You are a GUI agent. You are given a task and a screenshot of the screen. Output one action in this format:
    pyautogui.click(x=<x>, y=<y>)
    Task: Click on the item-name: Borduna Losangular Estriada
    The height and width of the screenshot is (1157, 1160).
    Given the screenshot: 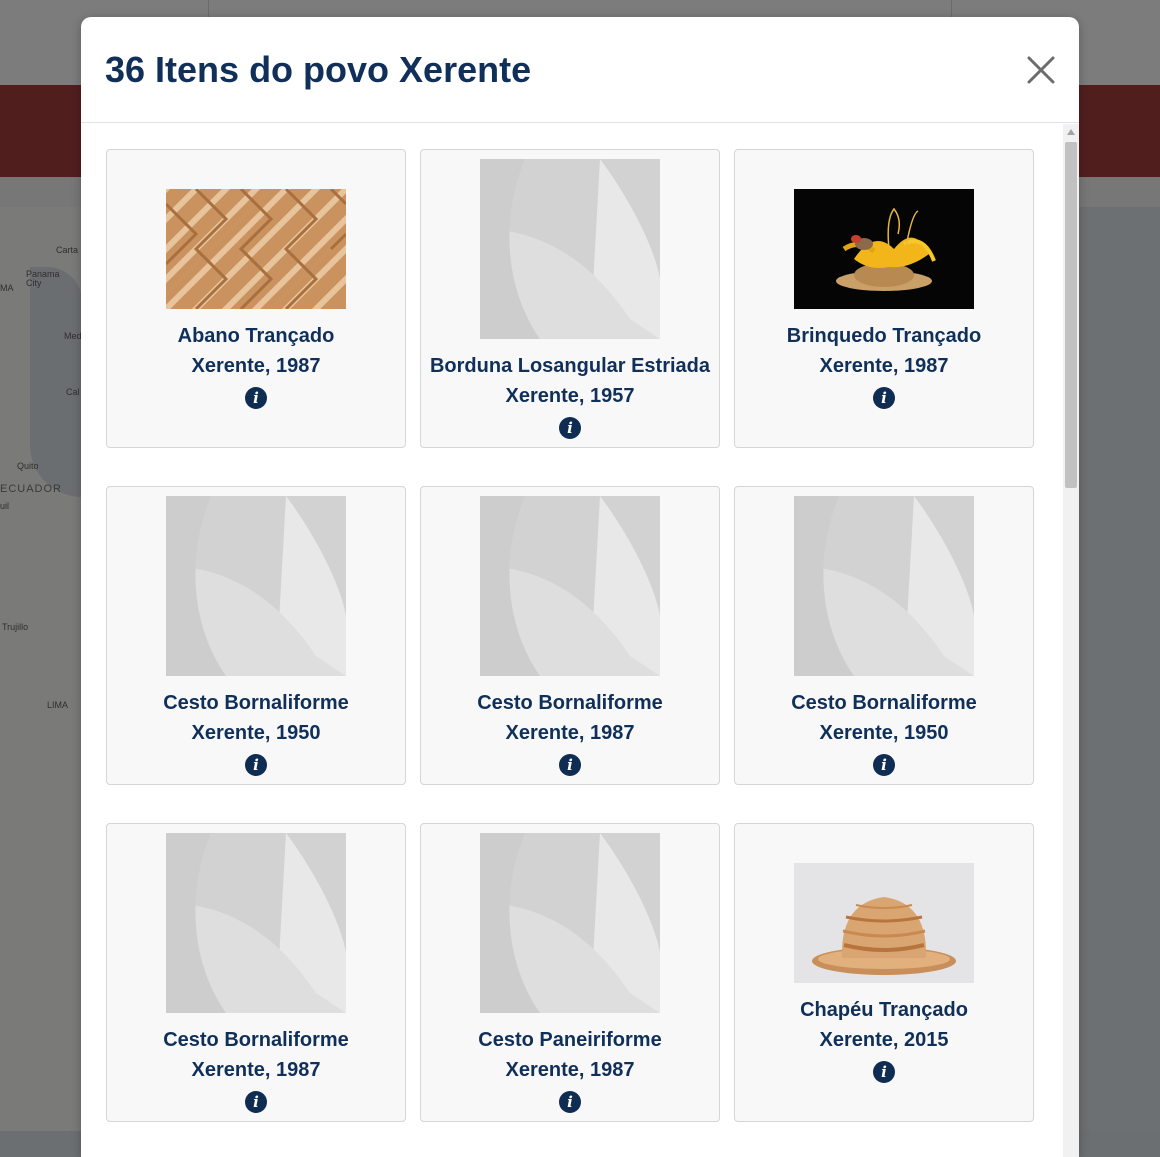 What is the action you would take?
    pyautogui.click(x=570, y=365)
    